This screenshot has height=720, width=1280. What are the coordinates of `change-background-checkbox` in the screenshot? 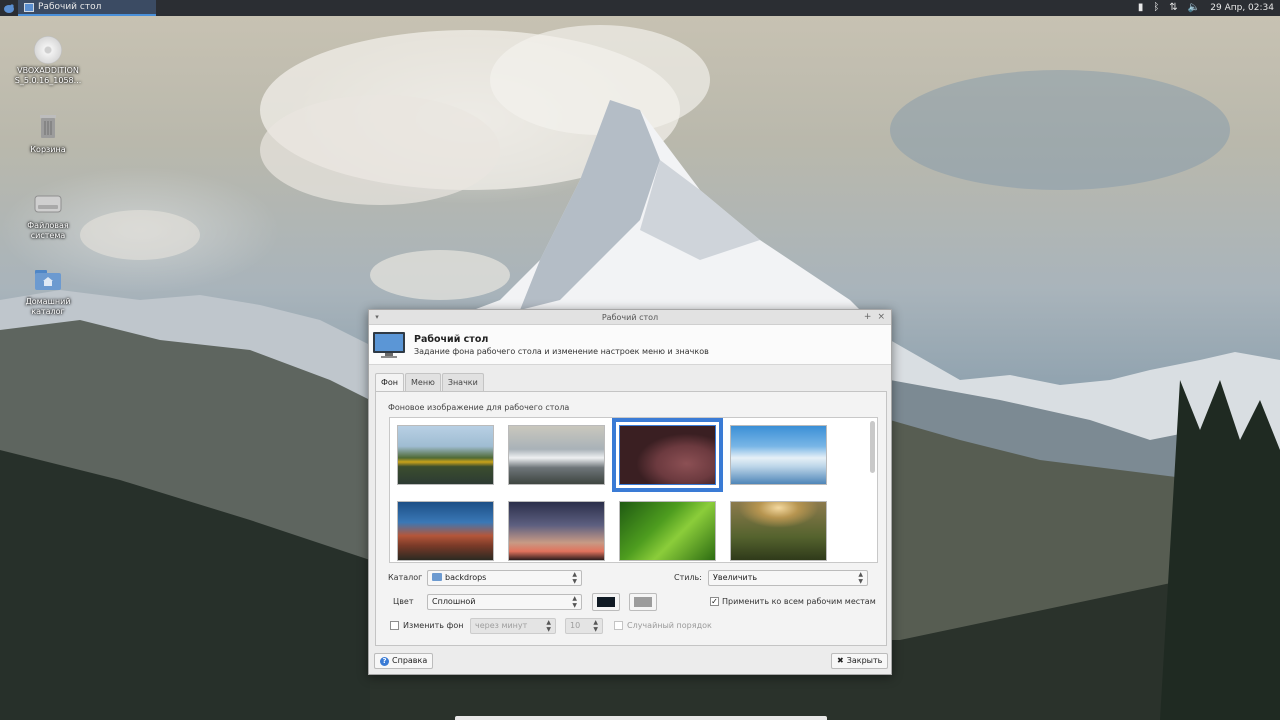 It's located at (394, 625).